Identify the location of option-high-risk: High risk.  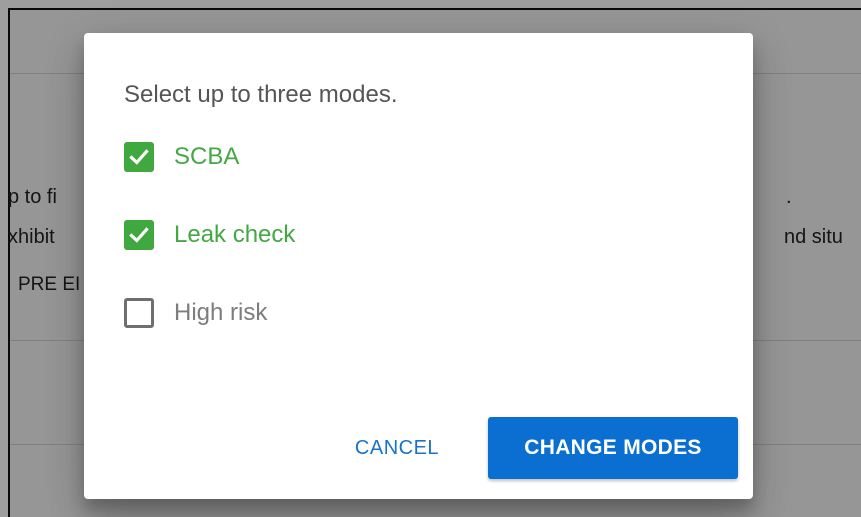
(195, 313).